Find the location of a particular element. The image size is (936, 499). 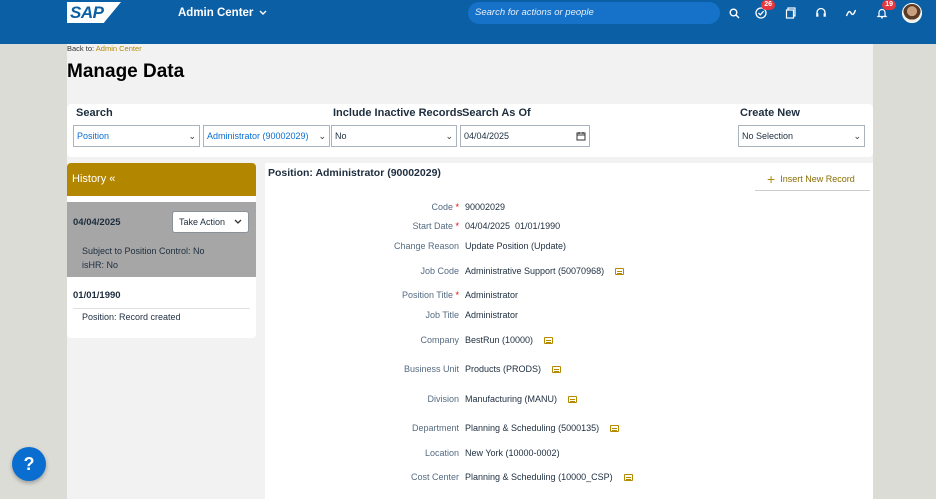

field-value: Planning & Scheduling (5000135) is located at coordinates (542, 428).